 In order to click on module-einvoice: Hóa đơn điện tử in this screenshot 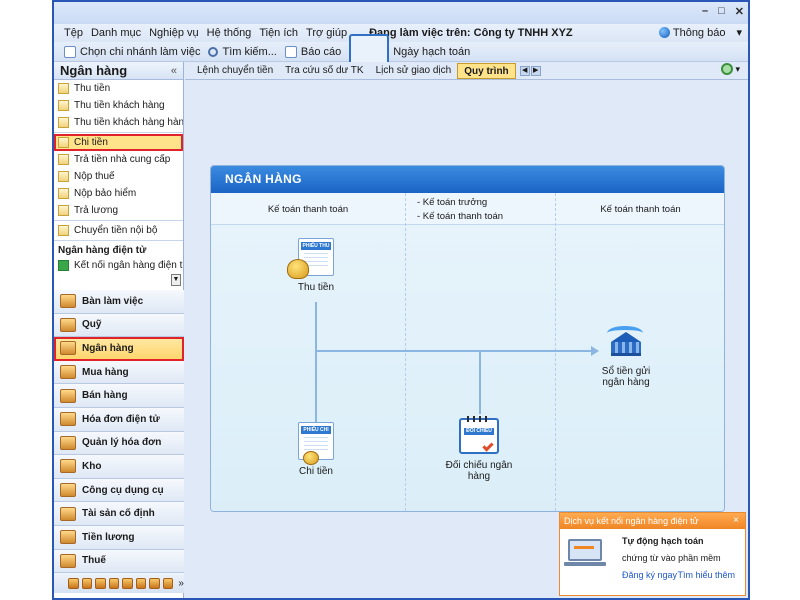, I will do `click(119, 419)`.